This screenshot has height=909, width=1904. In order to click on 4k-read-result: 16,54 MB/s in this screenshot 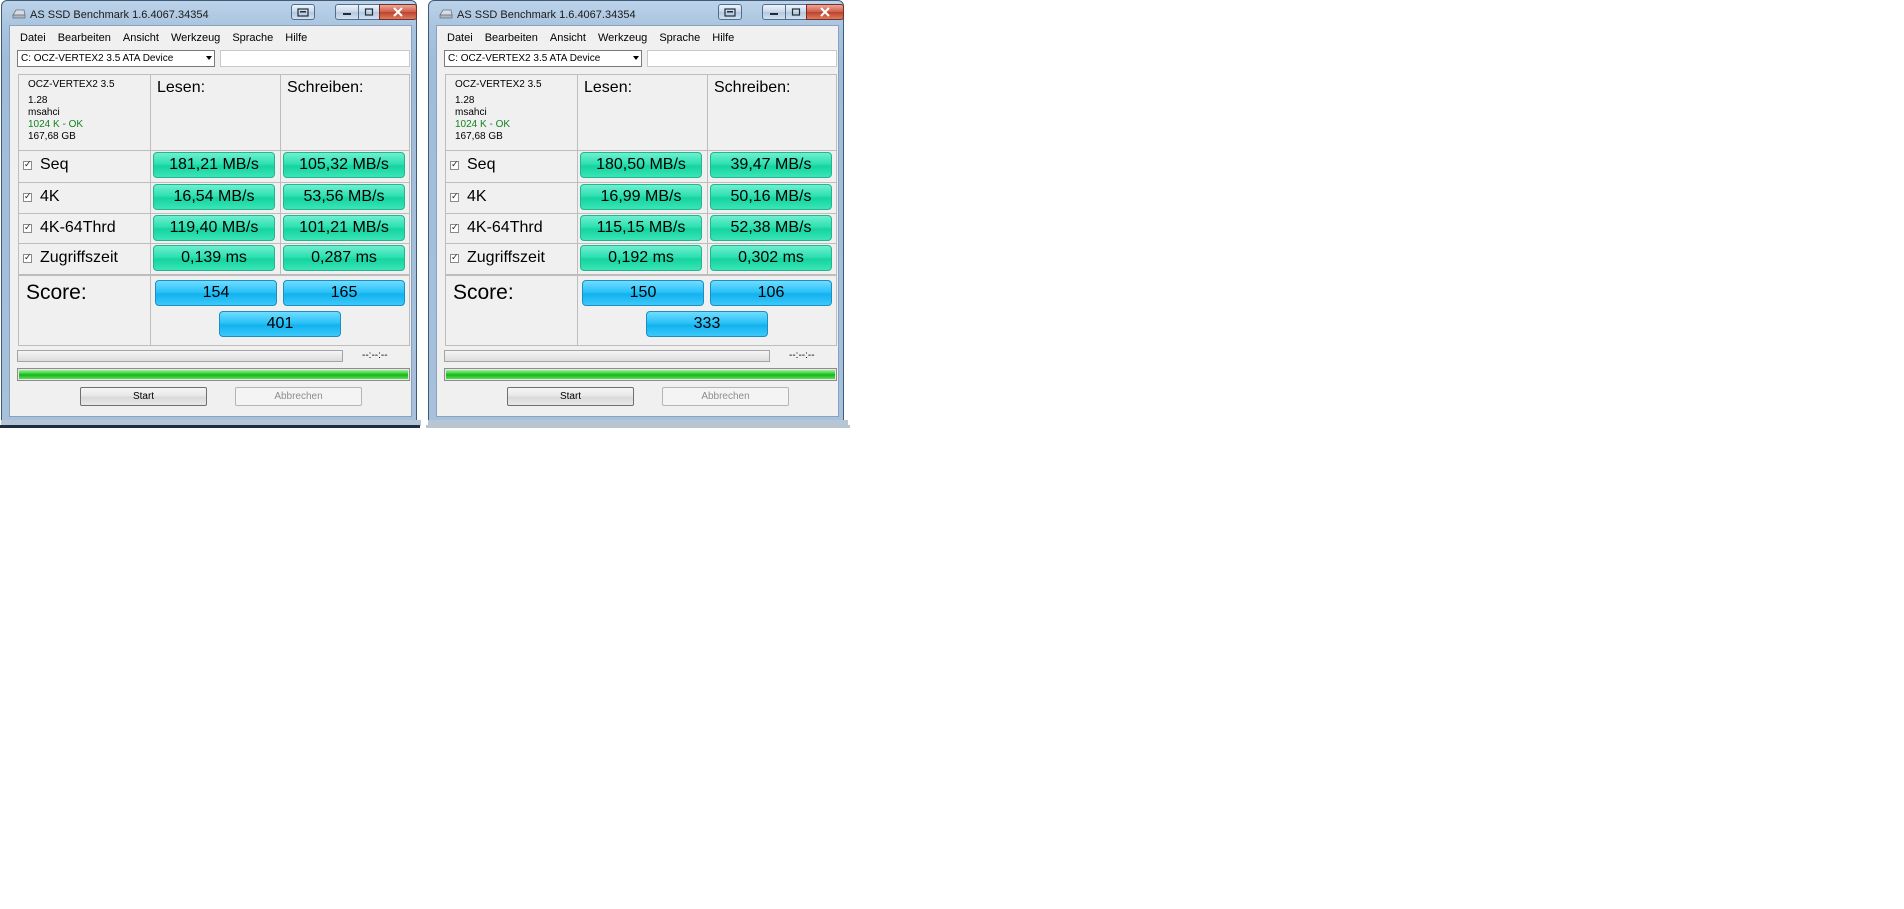, I will do `click(214, 197)`.